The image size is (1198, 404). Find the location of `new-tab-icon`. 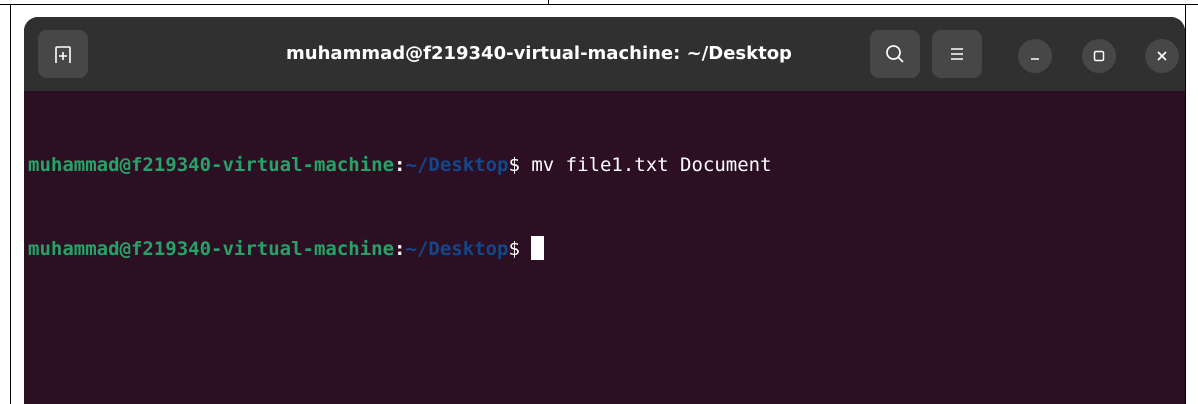

new-tab-icon is located at coordinates (63, 54).